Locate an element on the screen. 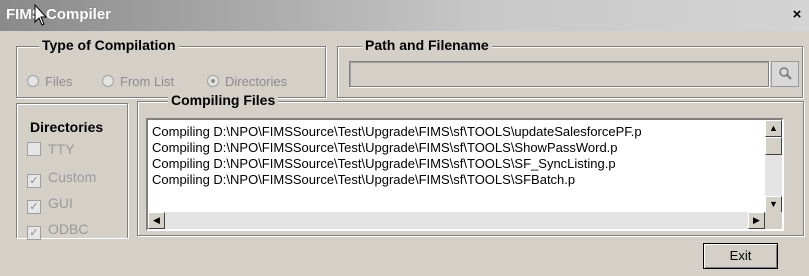 This screenshot has width=809, height=276. search-icon is located at coordinates (785, 73).